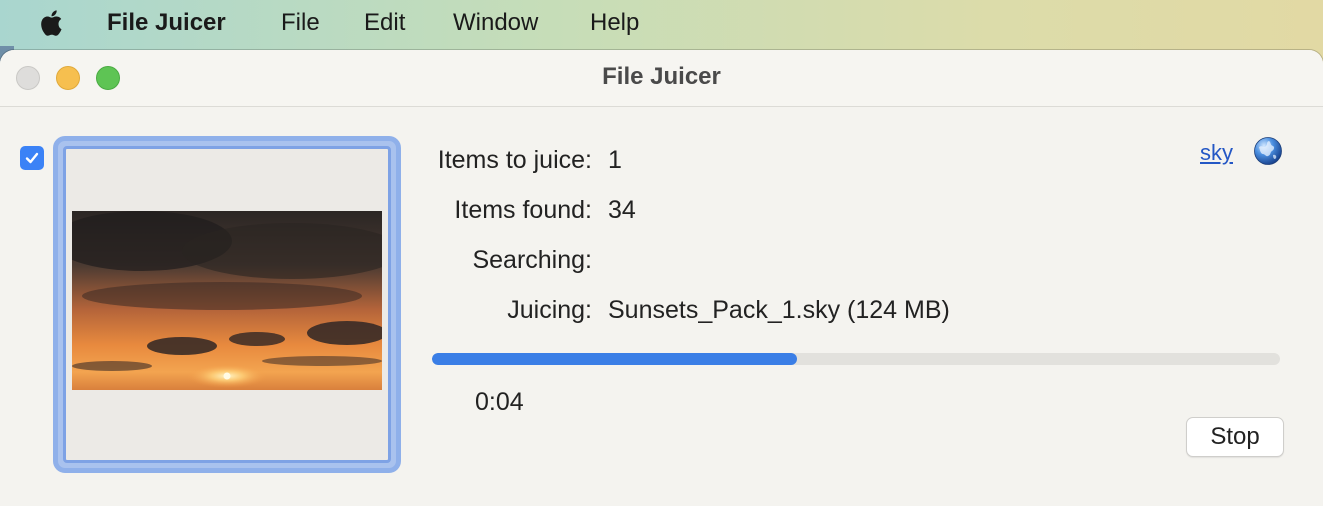  What do you see at coordinates (614, 23) in the screenshot?
I see `menu-help: Help` at bounding box center [614, 23].